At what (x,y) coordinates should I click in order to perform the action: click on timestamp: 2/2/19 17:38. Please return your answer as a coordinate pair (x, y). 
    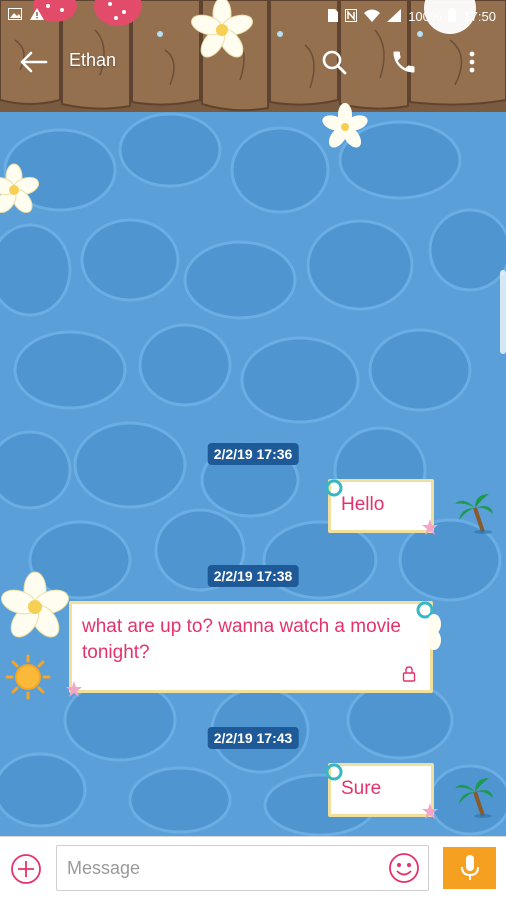
    Looking at the image, I should click on (253, 576).